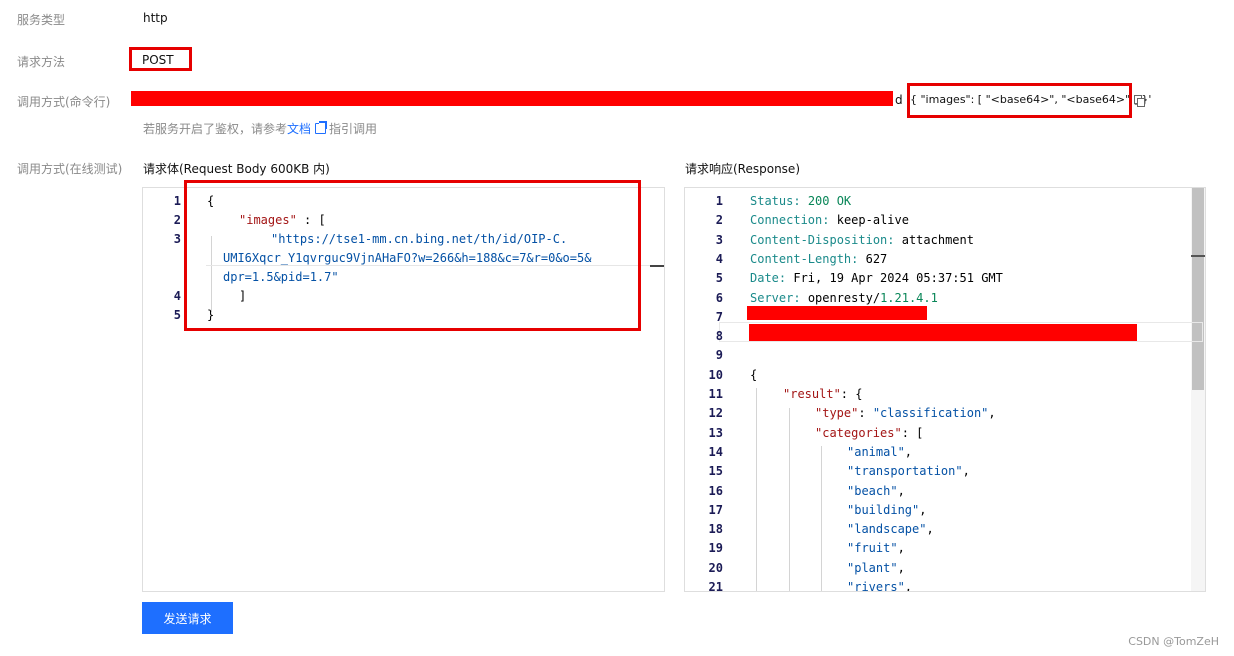 Image resolution: width=1234 pixels, height=656 pixels. What do you see at coordinates (876, 586) in the screenshot?
I see `json-string: "rivers"` at bounding box center [876, 586].